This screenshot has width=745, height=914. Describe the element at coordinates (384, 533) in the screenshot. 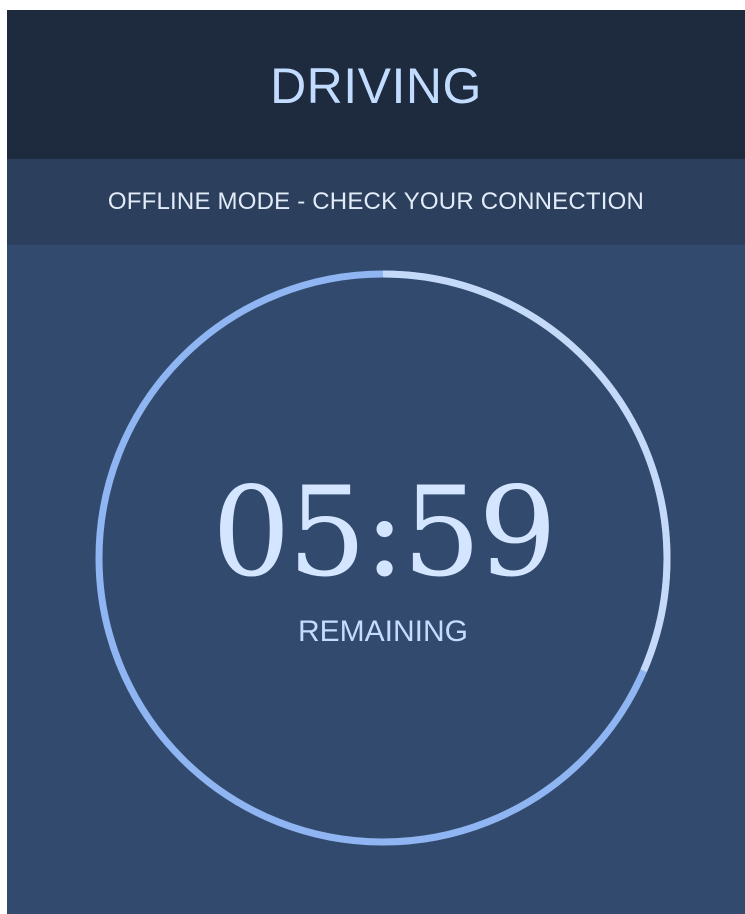

I see `time-remaining: 05:59` at that location.